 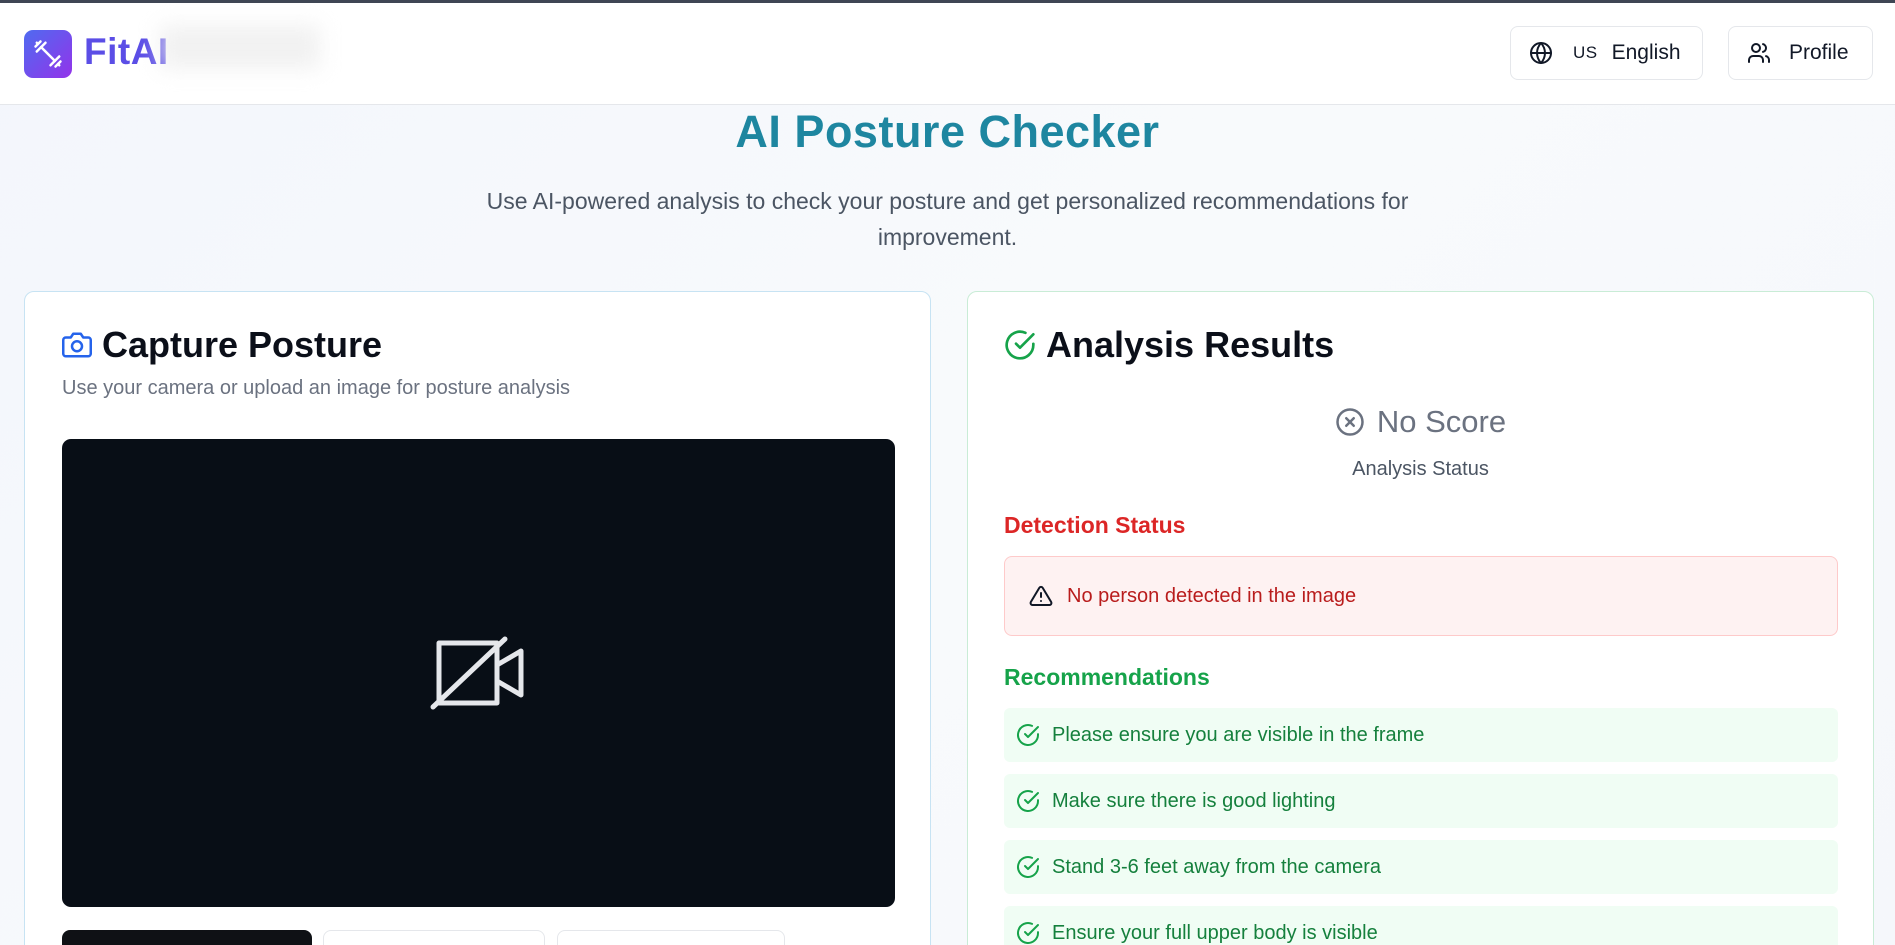 I want to click on detection-alert: No person detected in the image, so click(x=1421, y=596).